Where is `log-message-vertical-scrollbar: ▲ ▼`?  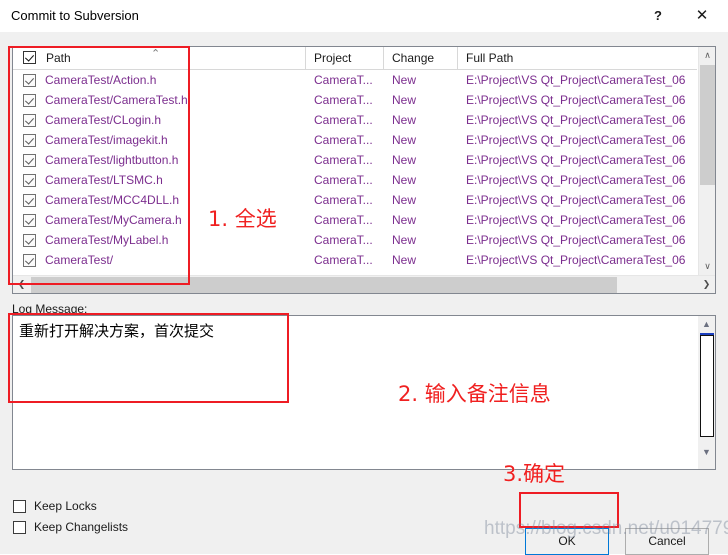 log-message-vertical-scrollbar: ▲ ▼ is located at coordinates (706, 392).